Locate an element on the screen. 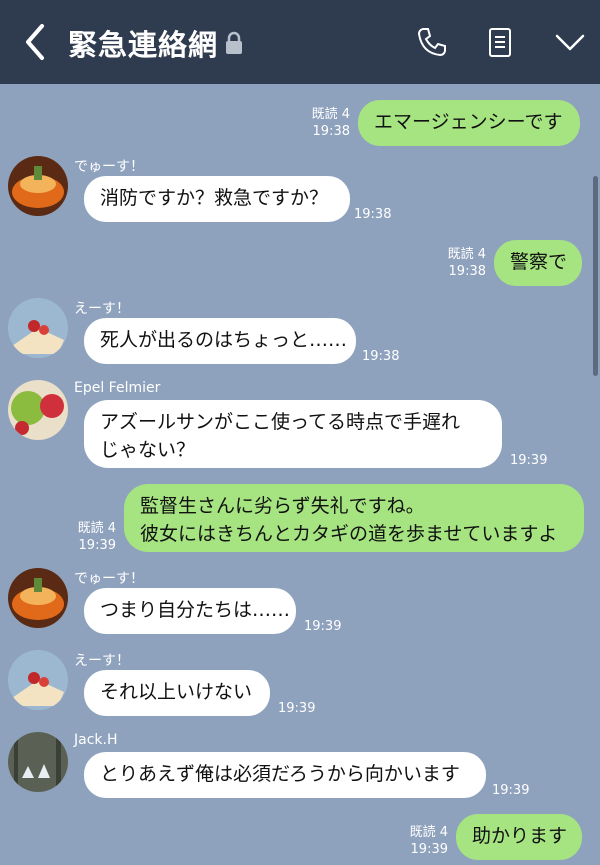 Image resolution: width=600 pixels, height=865 pixels. message-bubble-out: 助かります is located at coordinates (519, 837).